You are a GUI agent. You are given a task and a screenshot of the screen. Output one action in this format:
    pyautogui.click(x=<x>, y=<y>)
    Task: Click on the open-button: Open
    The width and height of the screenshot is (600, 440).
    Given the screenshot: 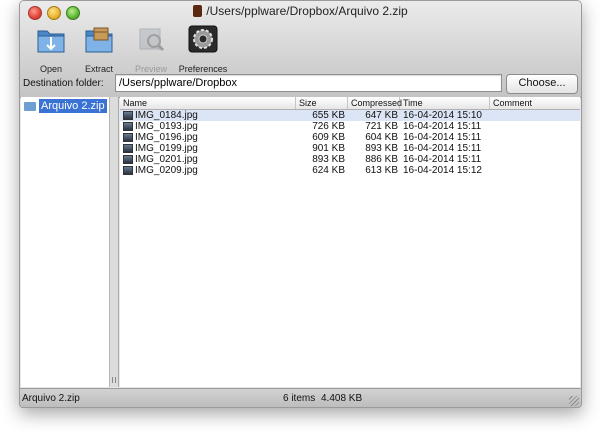 What is the action you would take?
    pyautogui.click(x=51, y=48)
    